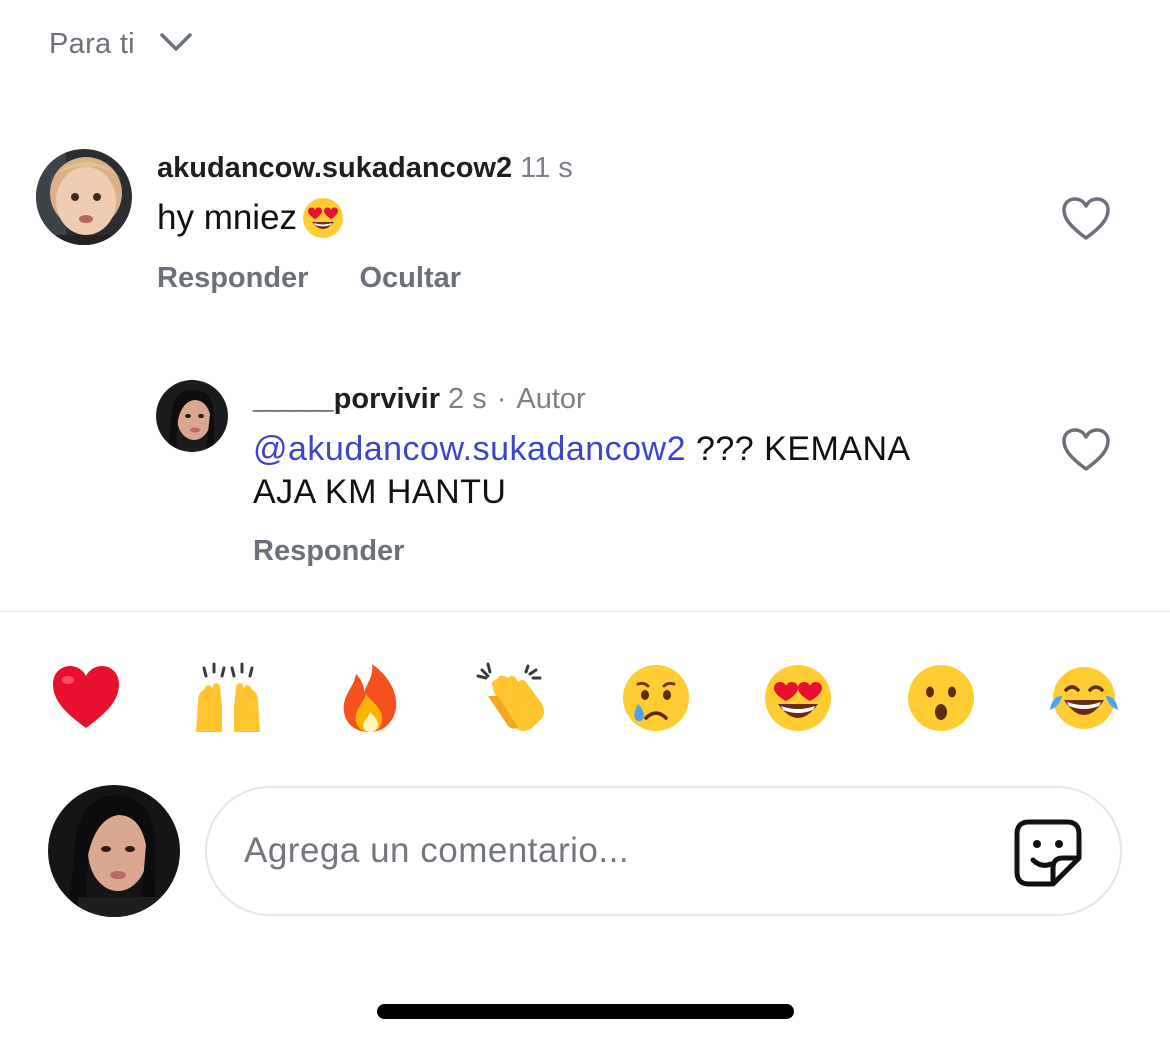  What do you see at coordinates (546, 168) in the screenshot?
I see `comment-time: 11 s` at bounding box center [546, 168].